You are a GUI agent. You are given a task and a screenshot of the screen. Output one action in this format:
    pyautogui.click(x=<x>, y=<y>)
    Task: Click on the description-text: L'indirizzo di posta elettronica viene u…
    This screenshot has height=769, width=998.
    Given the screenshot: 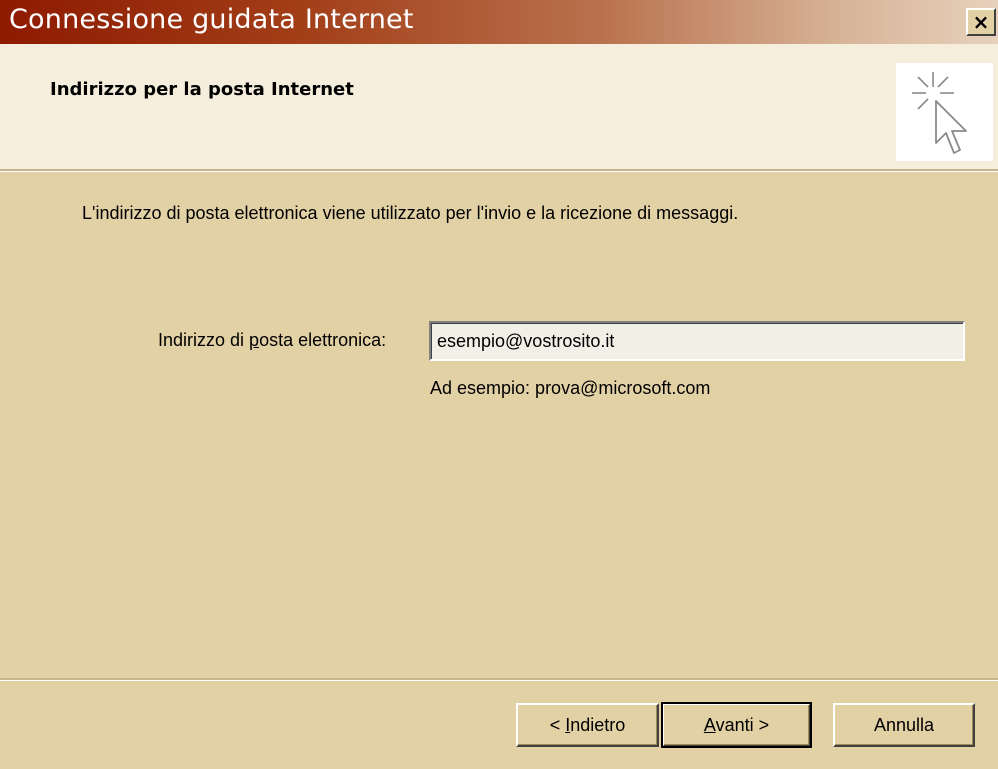 What is the action you would take?
    pyautogui.click(x=410, y=213)
    